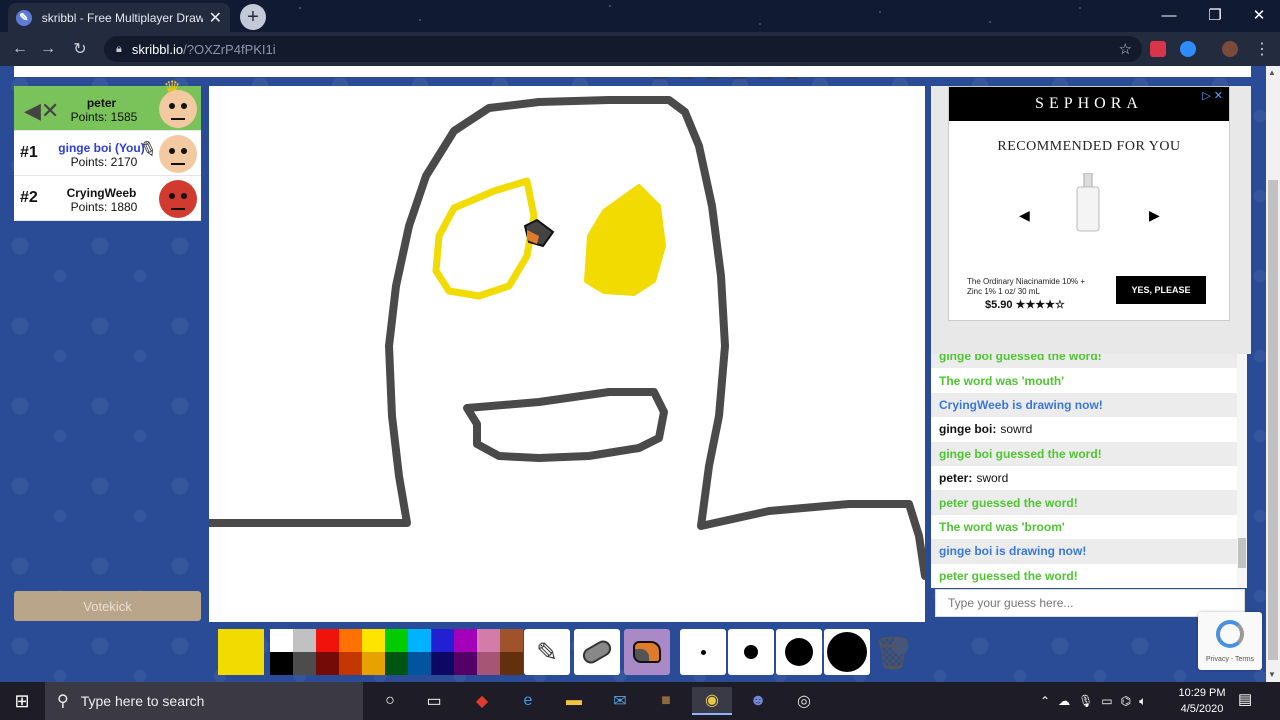 Image resolution: width=1280 pixels, height=720 pixels. I want to click on back-arrow-icon: ←, so click(20, 49).